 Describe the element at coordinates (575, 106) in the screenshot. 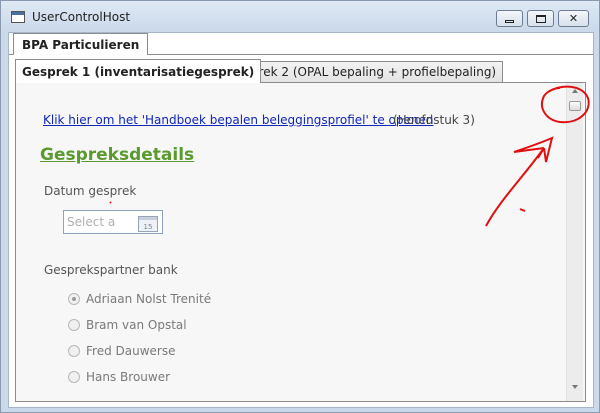

I see `scroll-thumb` at that location.